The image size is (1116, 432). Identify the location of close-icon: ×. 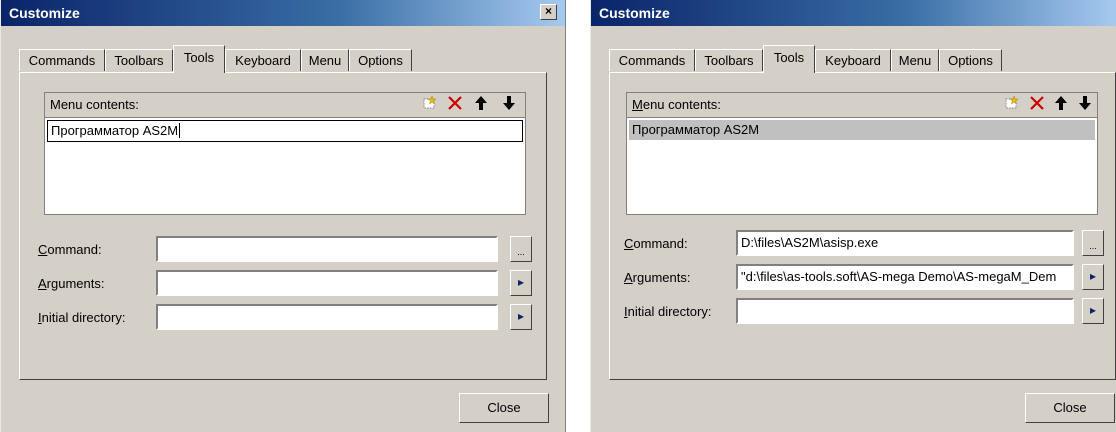
(548, 12).